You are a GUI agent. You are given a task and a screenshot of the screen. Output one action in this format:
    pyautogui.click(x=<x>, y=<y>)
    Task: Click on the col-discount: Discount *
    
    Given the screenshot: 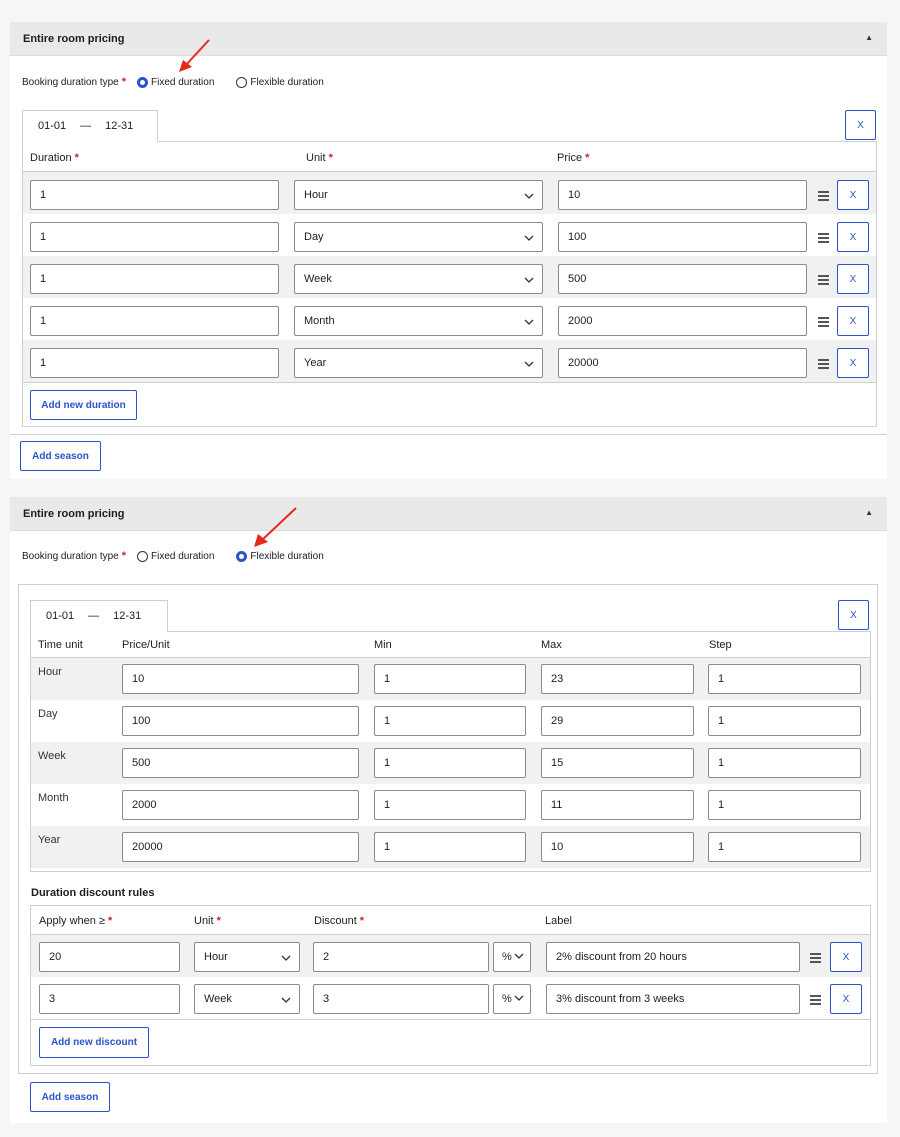 What is the action you would take?
    pyautogui.click(x=339, y=921)
    